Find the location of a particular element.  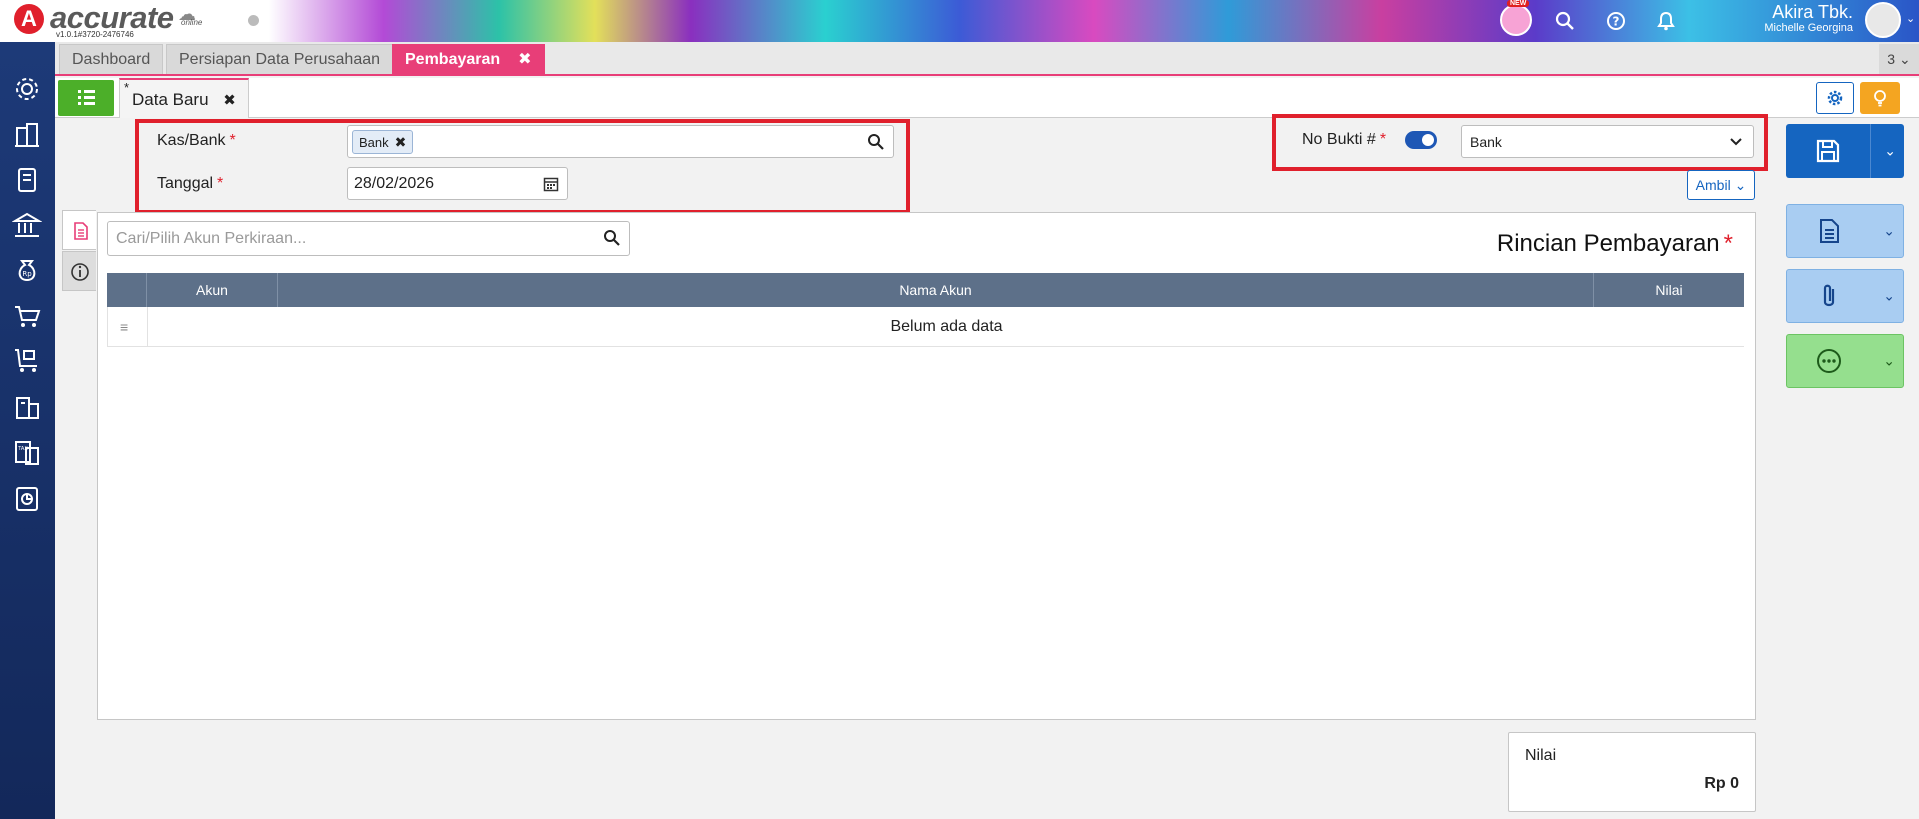

sub-tab-bar: * Data Baru ✖ is located at coordinates (987, 98).